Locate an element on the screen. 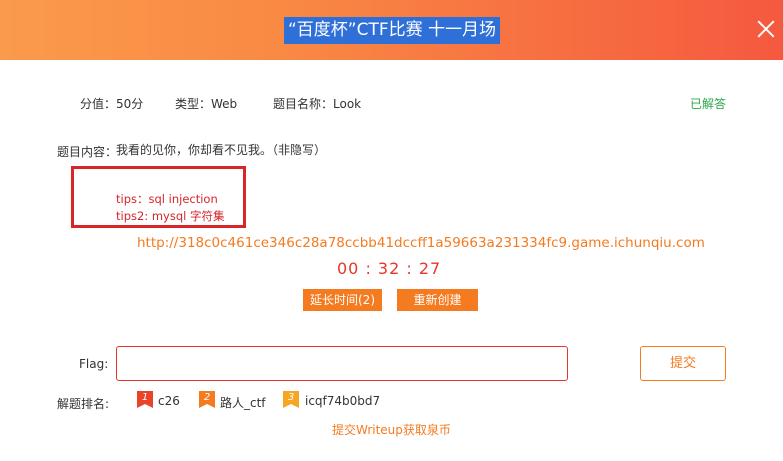  modal-header: “百度杯”CTF比赛 十一月场 is located at coordinates (391, 30).